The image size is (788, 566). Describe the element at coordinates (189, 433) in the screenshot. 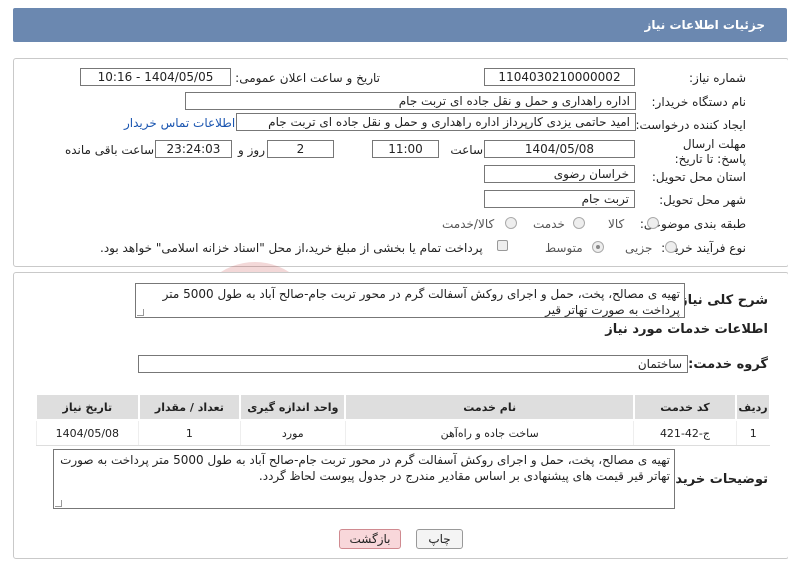

I see `cell-qty: 1` at that location.